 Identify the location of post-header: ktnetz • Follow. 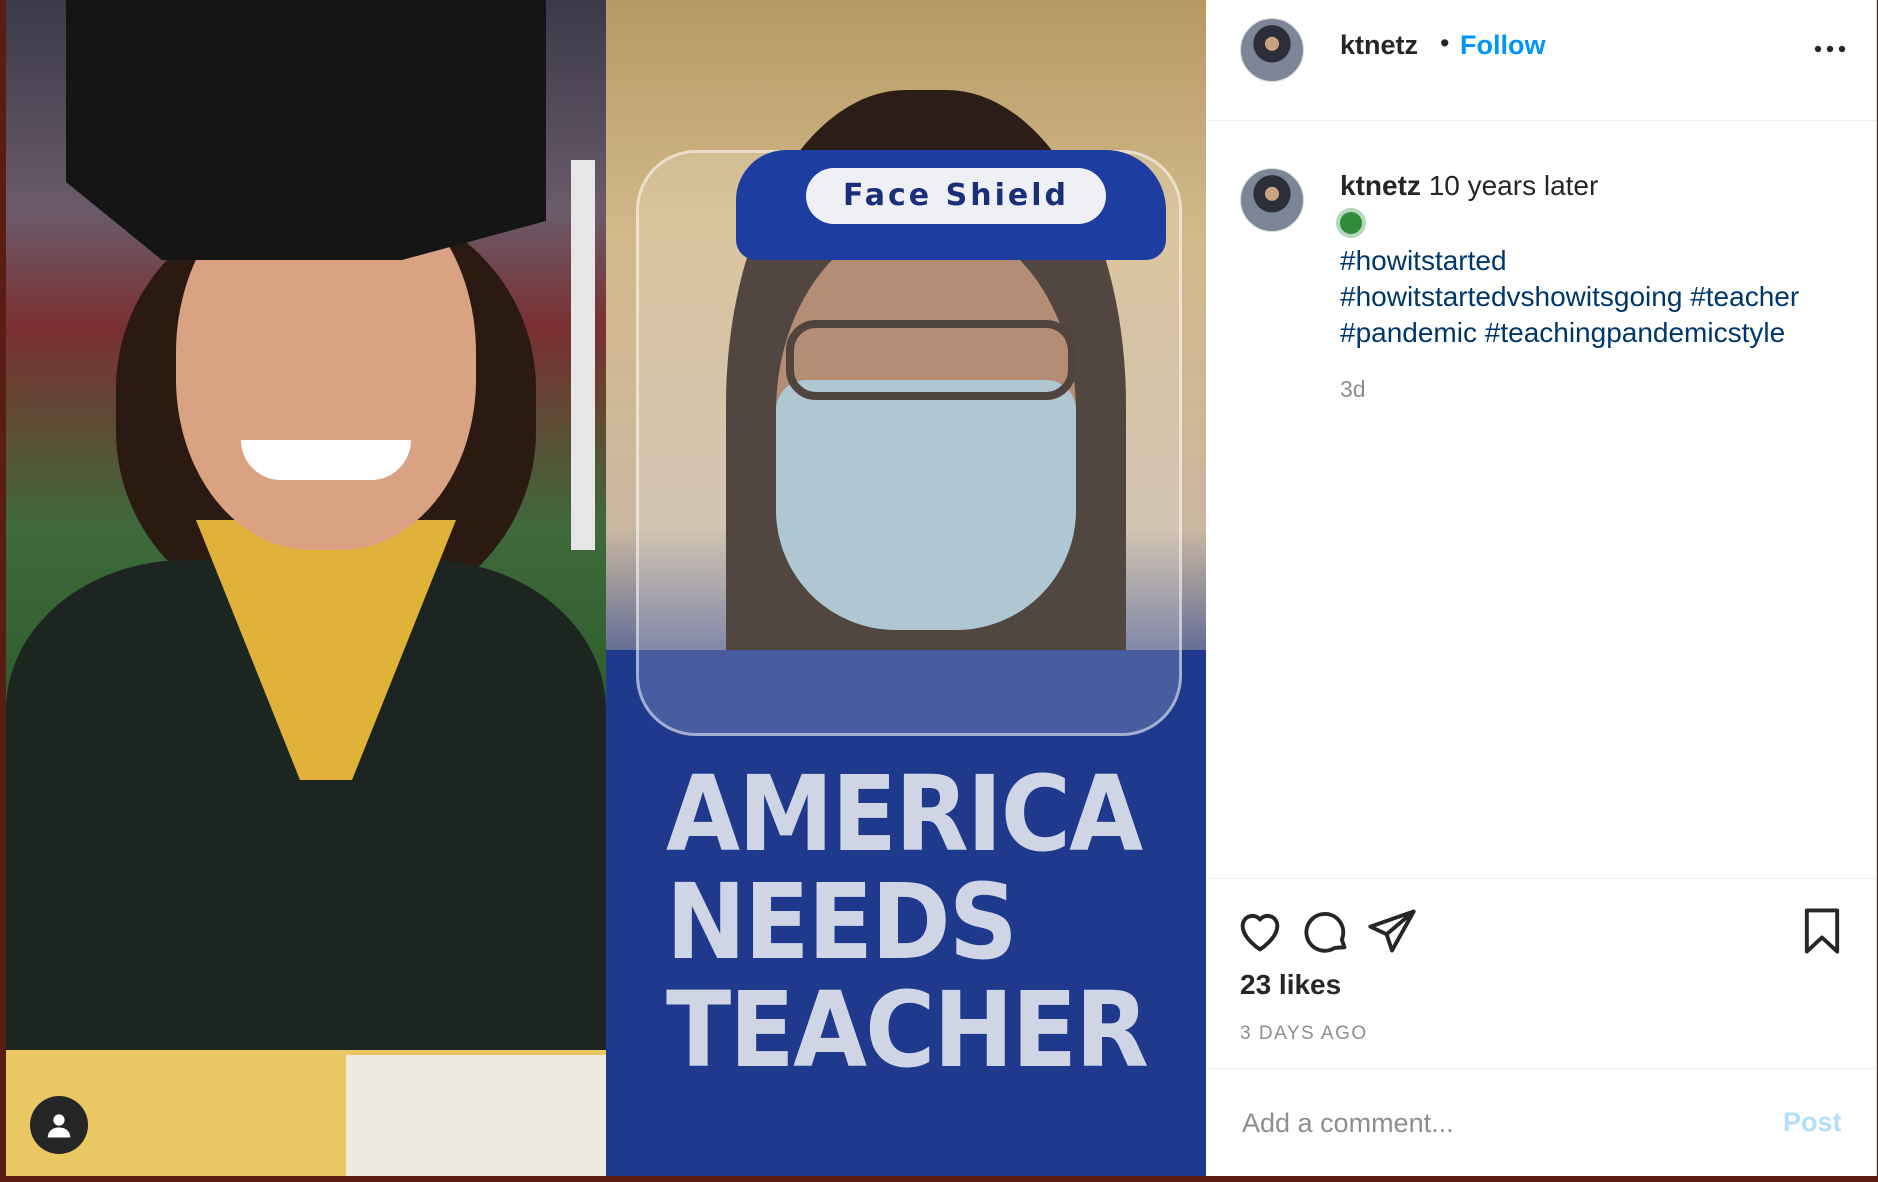
(1541, 60).